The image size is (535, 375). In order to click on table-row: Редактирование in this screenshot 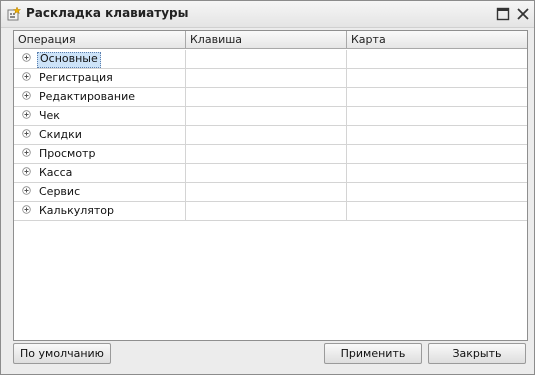, I will do `click(270, 97)`.